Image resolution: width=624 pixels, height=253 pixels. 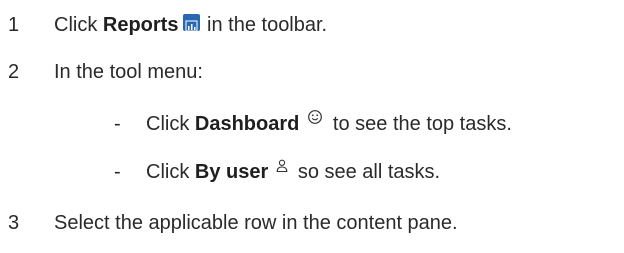 What do you see at coordinates (419, 124) in the screenshot?
I see `substep-text-post: to see the top tasks.` at bounding box center [419, 124].